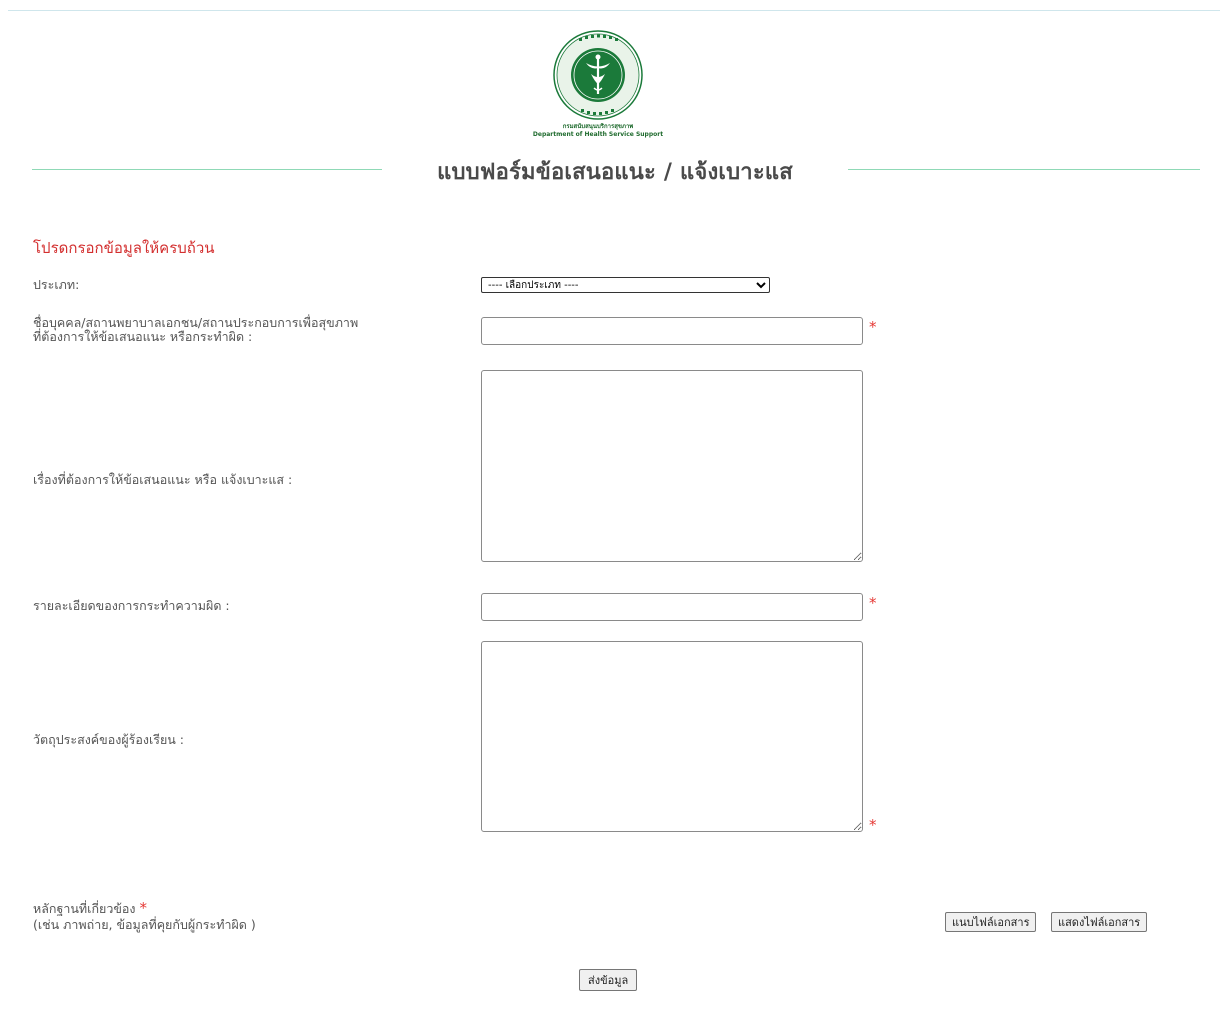 The image size is (1220, 1015). I want to click on type-label: ประเภท:, so click(56, 284).